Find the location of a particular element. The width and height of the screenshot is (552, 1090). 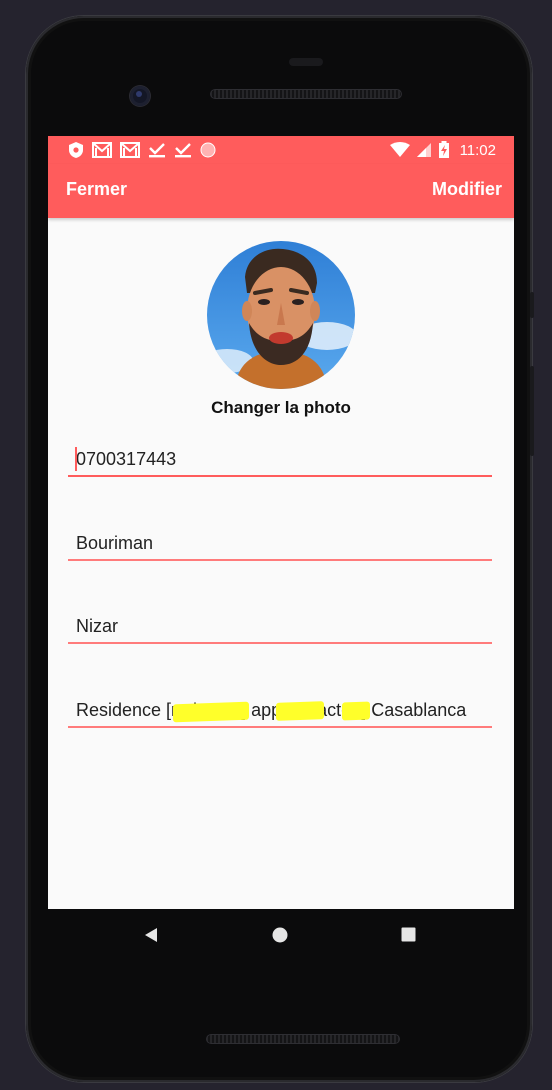

system-status: 11:02 is located at coordinates (442, 150).